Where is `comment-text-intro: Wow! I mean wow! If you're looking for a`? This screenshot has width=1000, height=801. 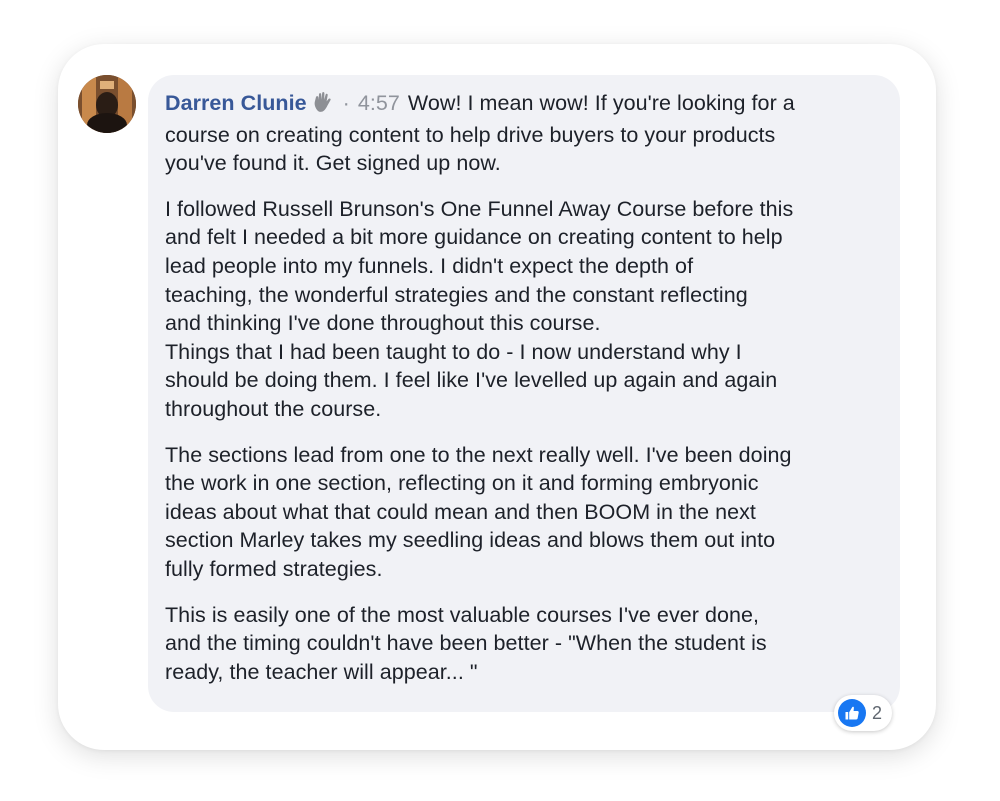
comment-text-intro: Wow! I mean wow! If you're looking for a is located at coordinates (601, 103).